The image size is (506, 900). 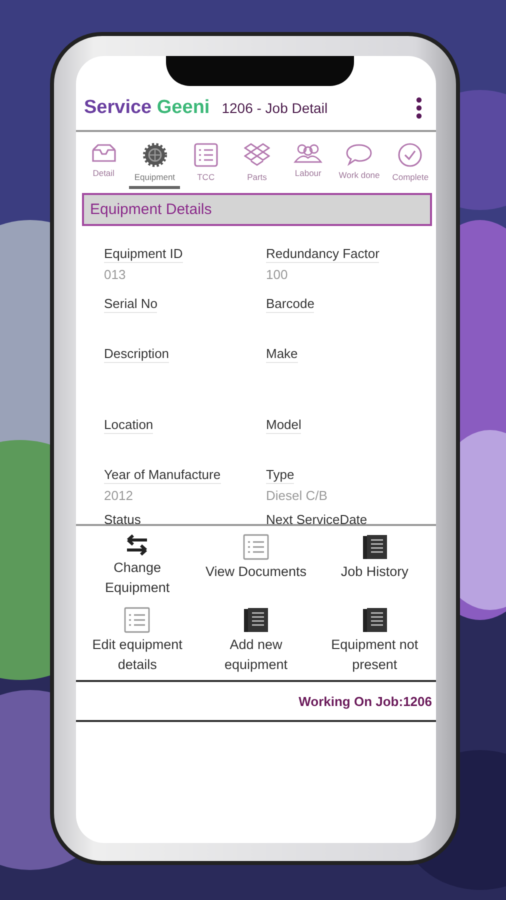 What do you see at coordinates (359, 154) in the screenshot?
I see `speech-bubble-icon` at bounding box center [359, 154].